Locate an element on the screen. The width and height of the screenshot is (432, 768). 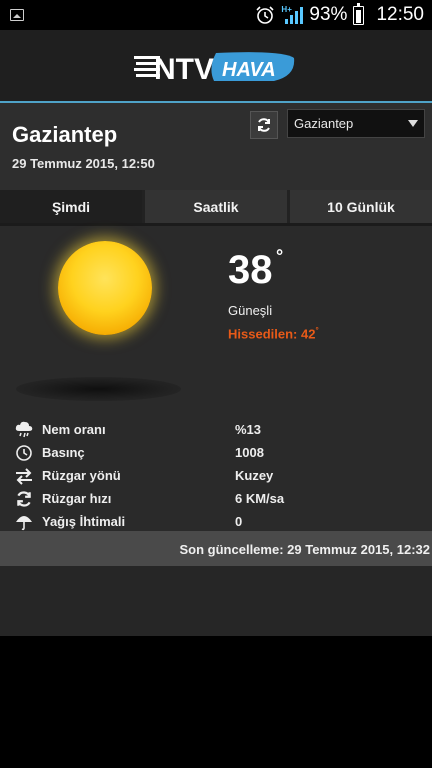
city-dropdown: Gaziantep is located at coordinates (356, 123).